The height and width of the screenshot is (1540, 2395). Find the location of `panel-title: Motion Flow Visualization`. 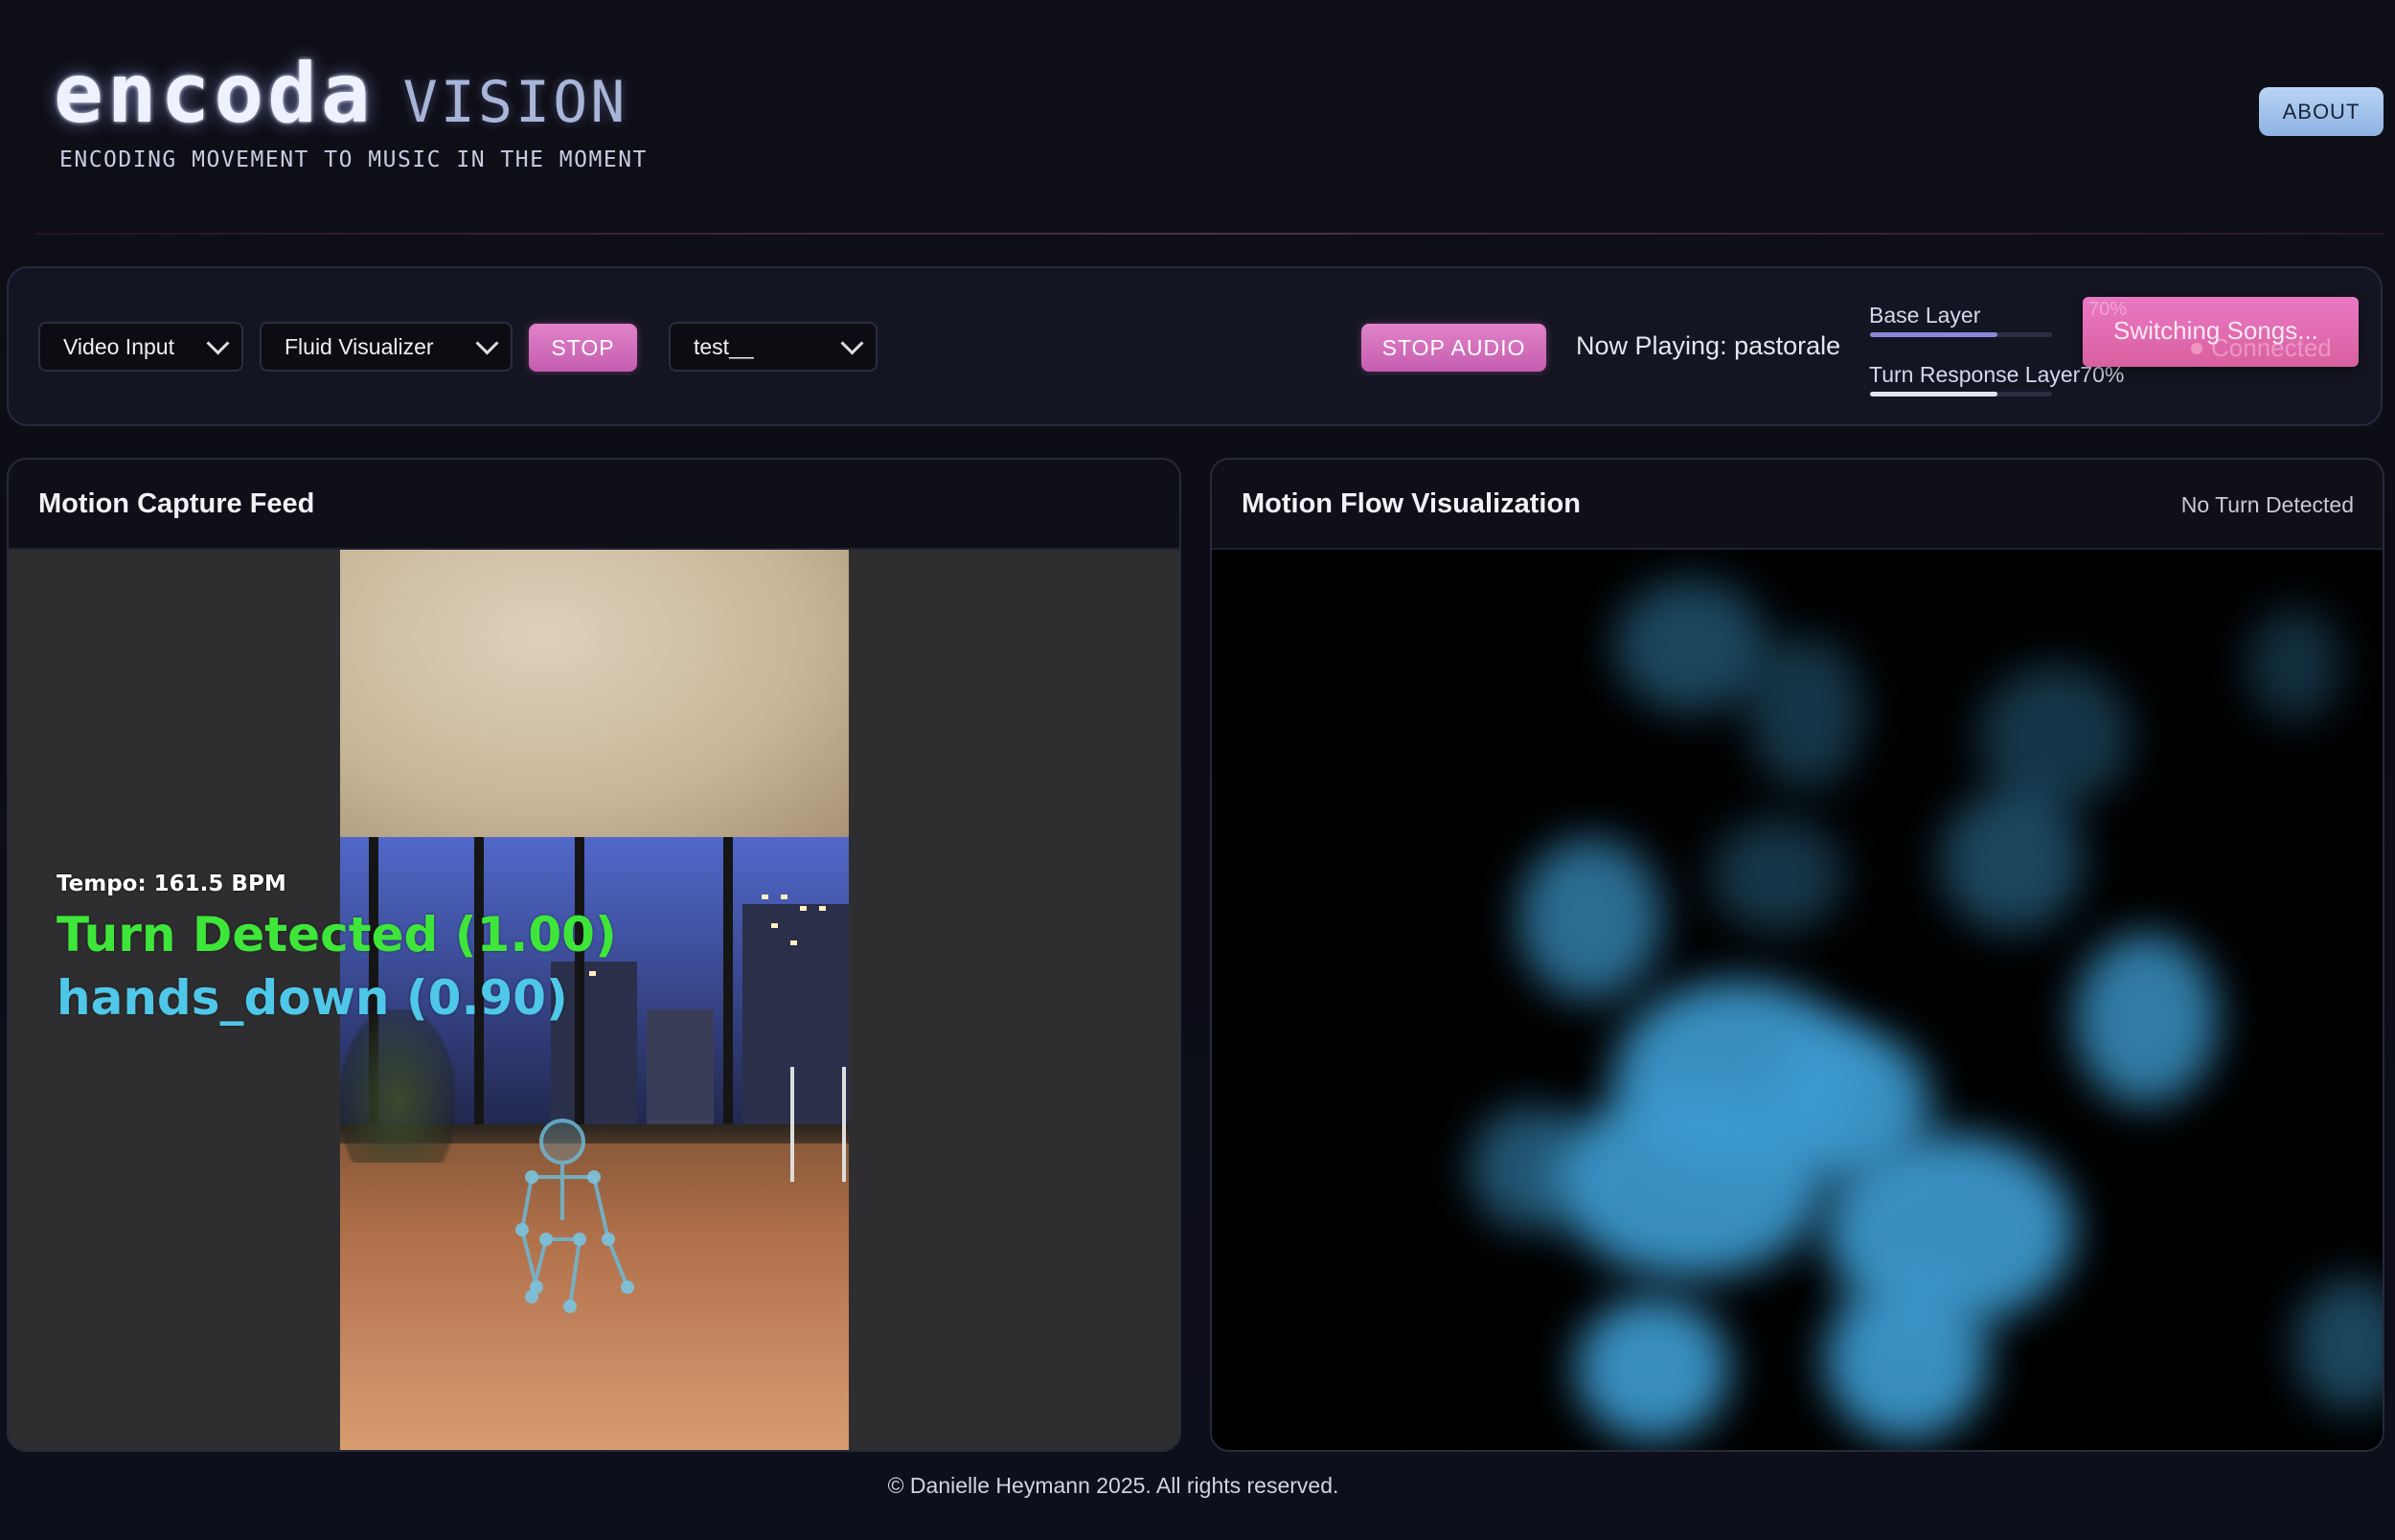

panel-title: Motion Flow Visualization is located at coordinates (1411, 503).